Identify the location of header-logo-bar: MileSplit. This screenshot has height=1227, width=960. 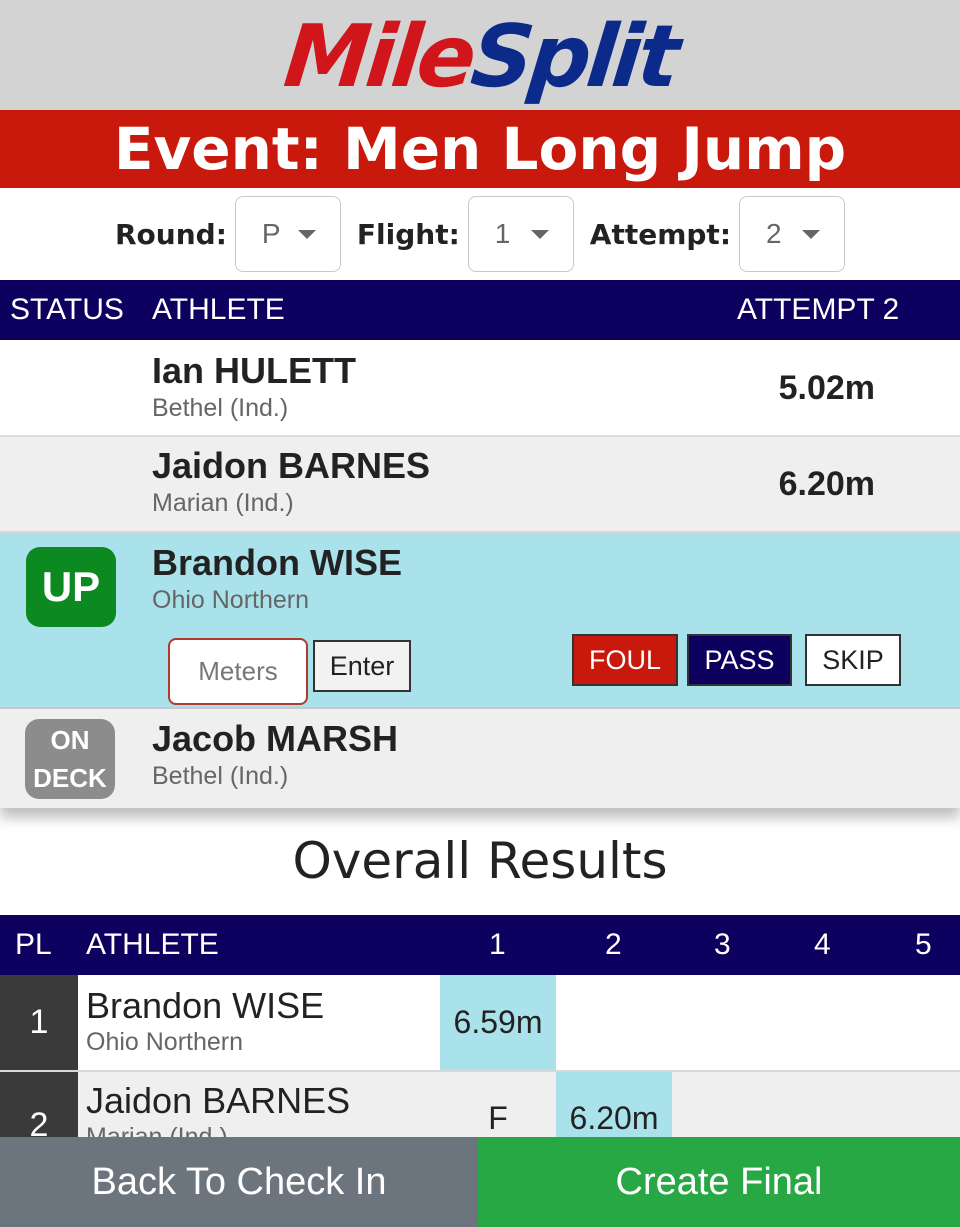
(480, 55).